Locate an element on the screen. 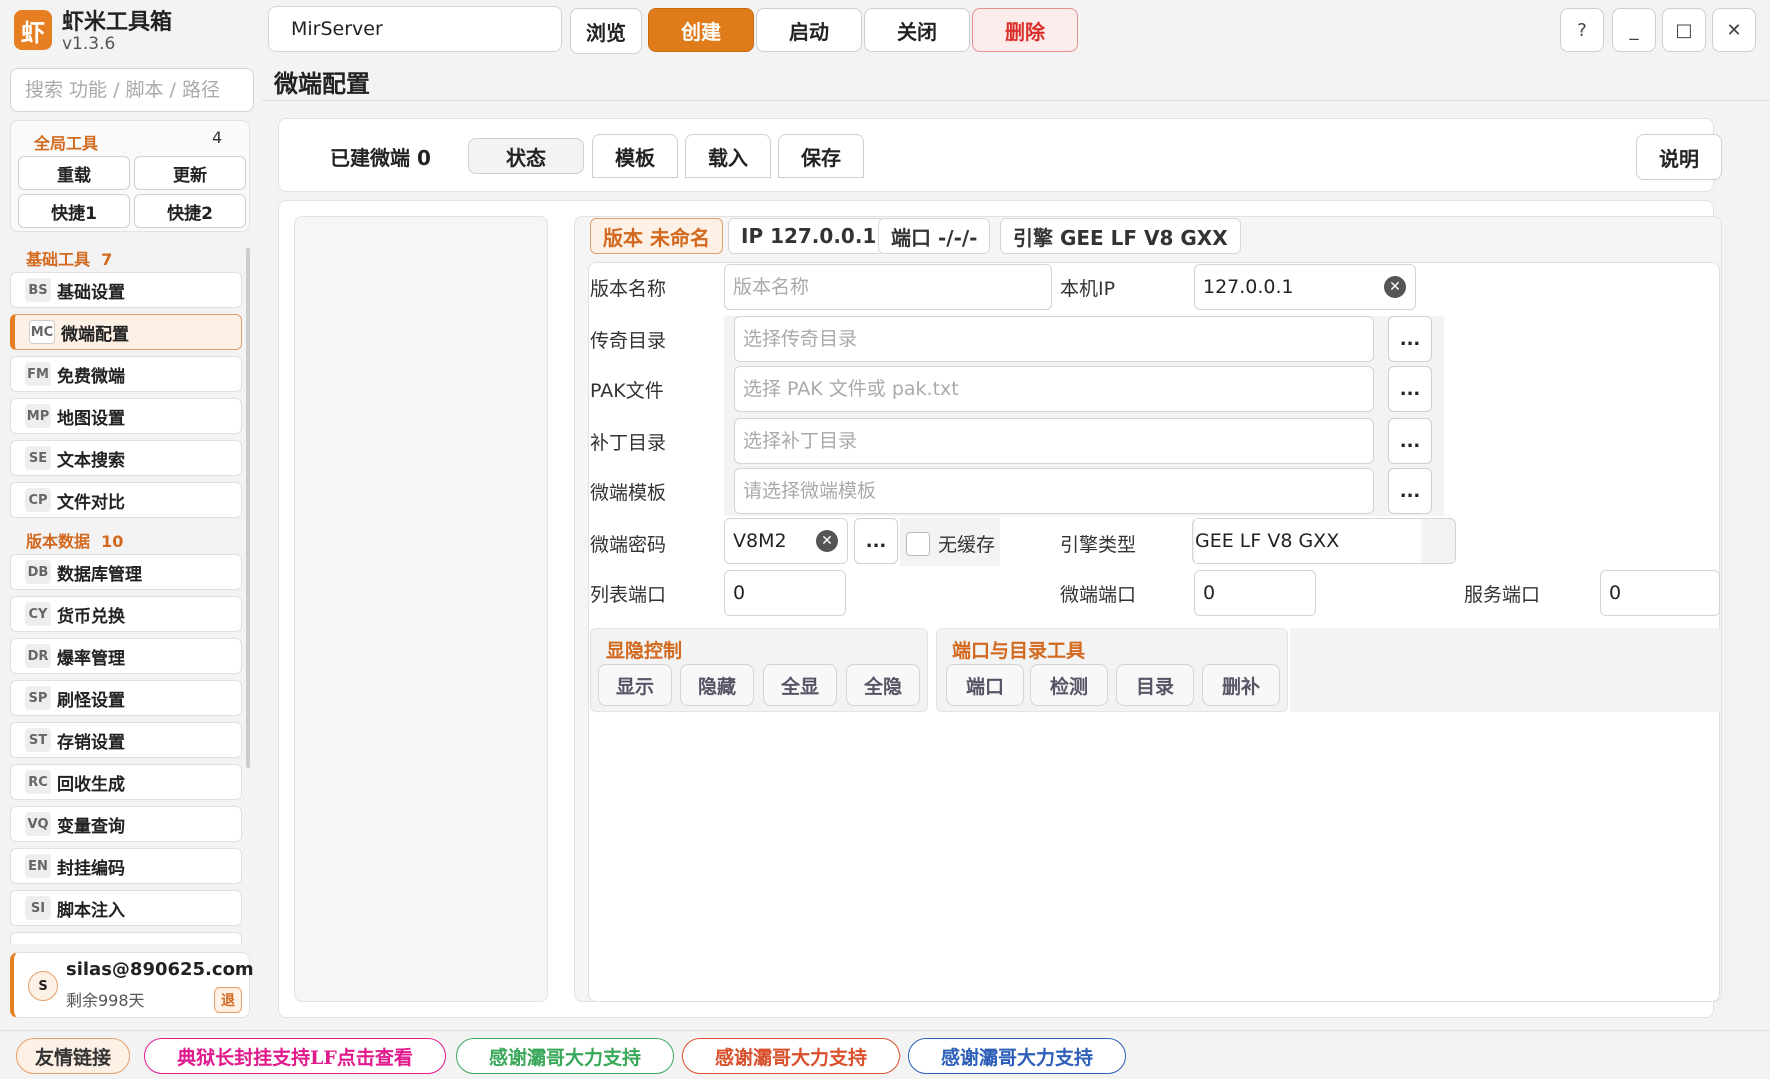 The width and height of the screenshot is (1770, 1079). sidebar-item-db: DB 数据库管理 is located at coordinates (126, 572).